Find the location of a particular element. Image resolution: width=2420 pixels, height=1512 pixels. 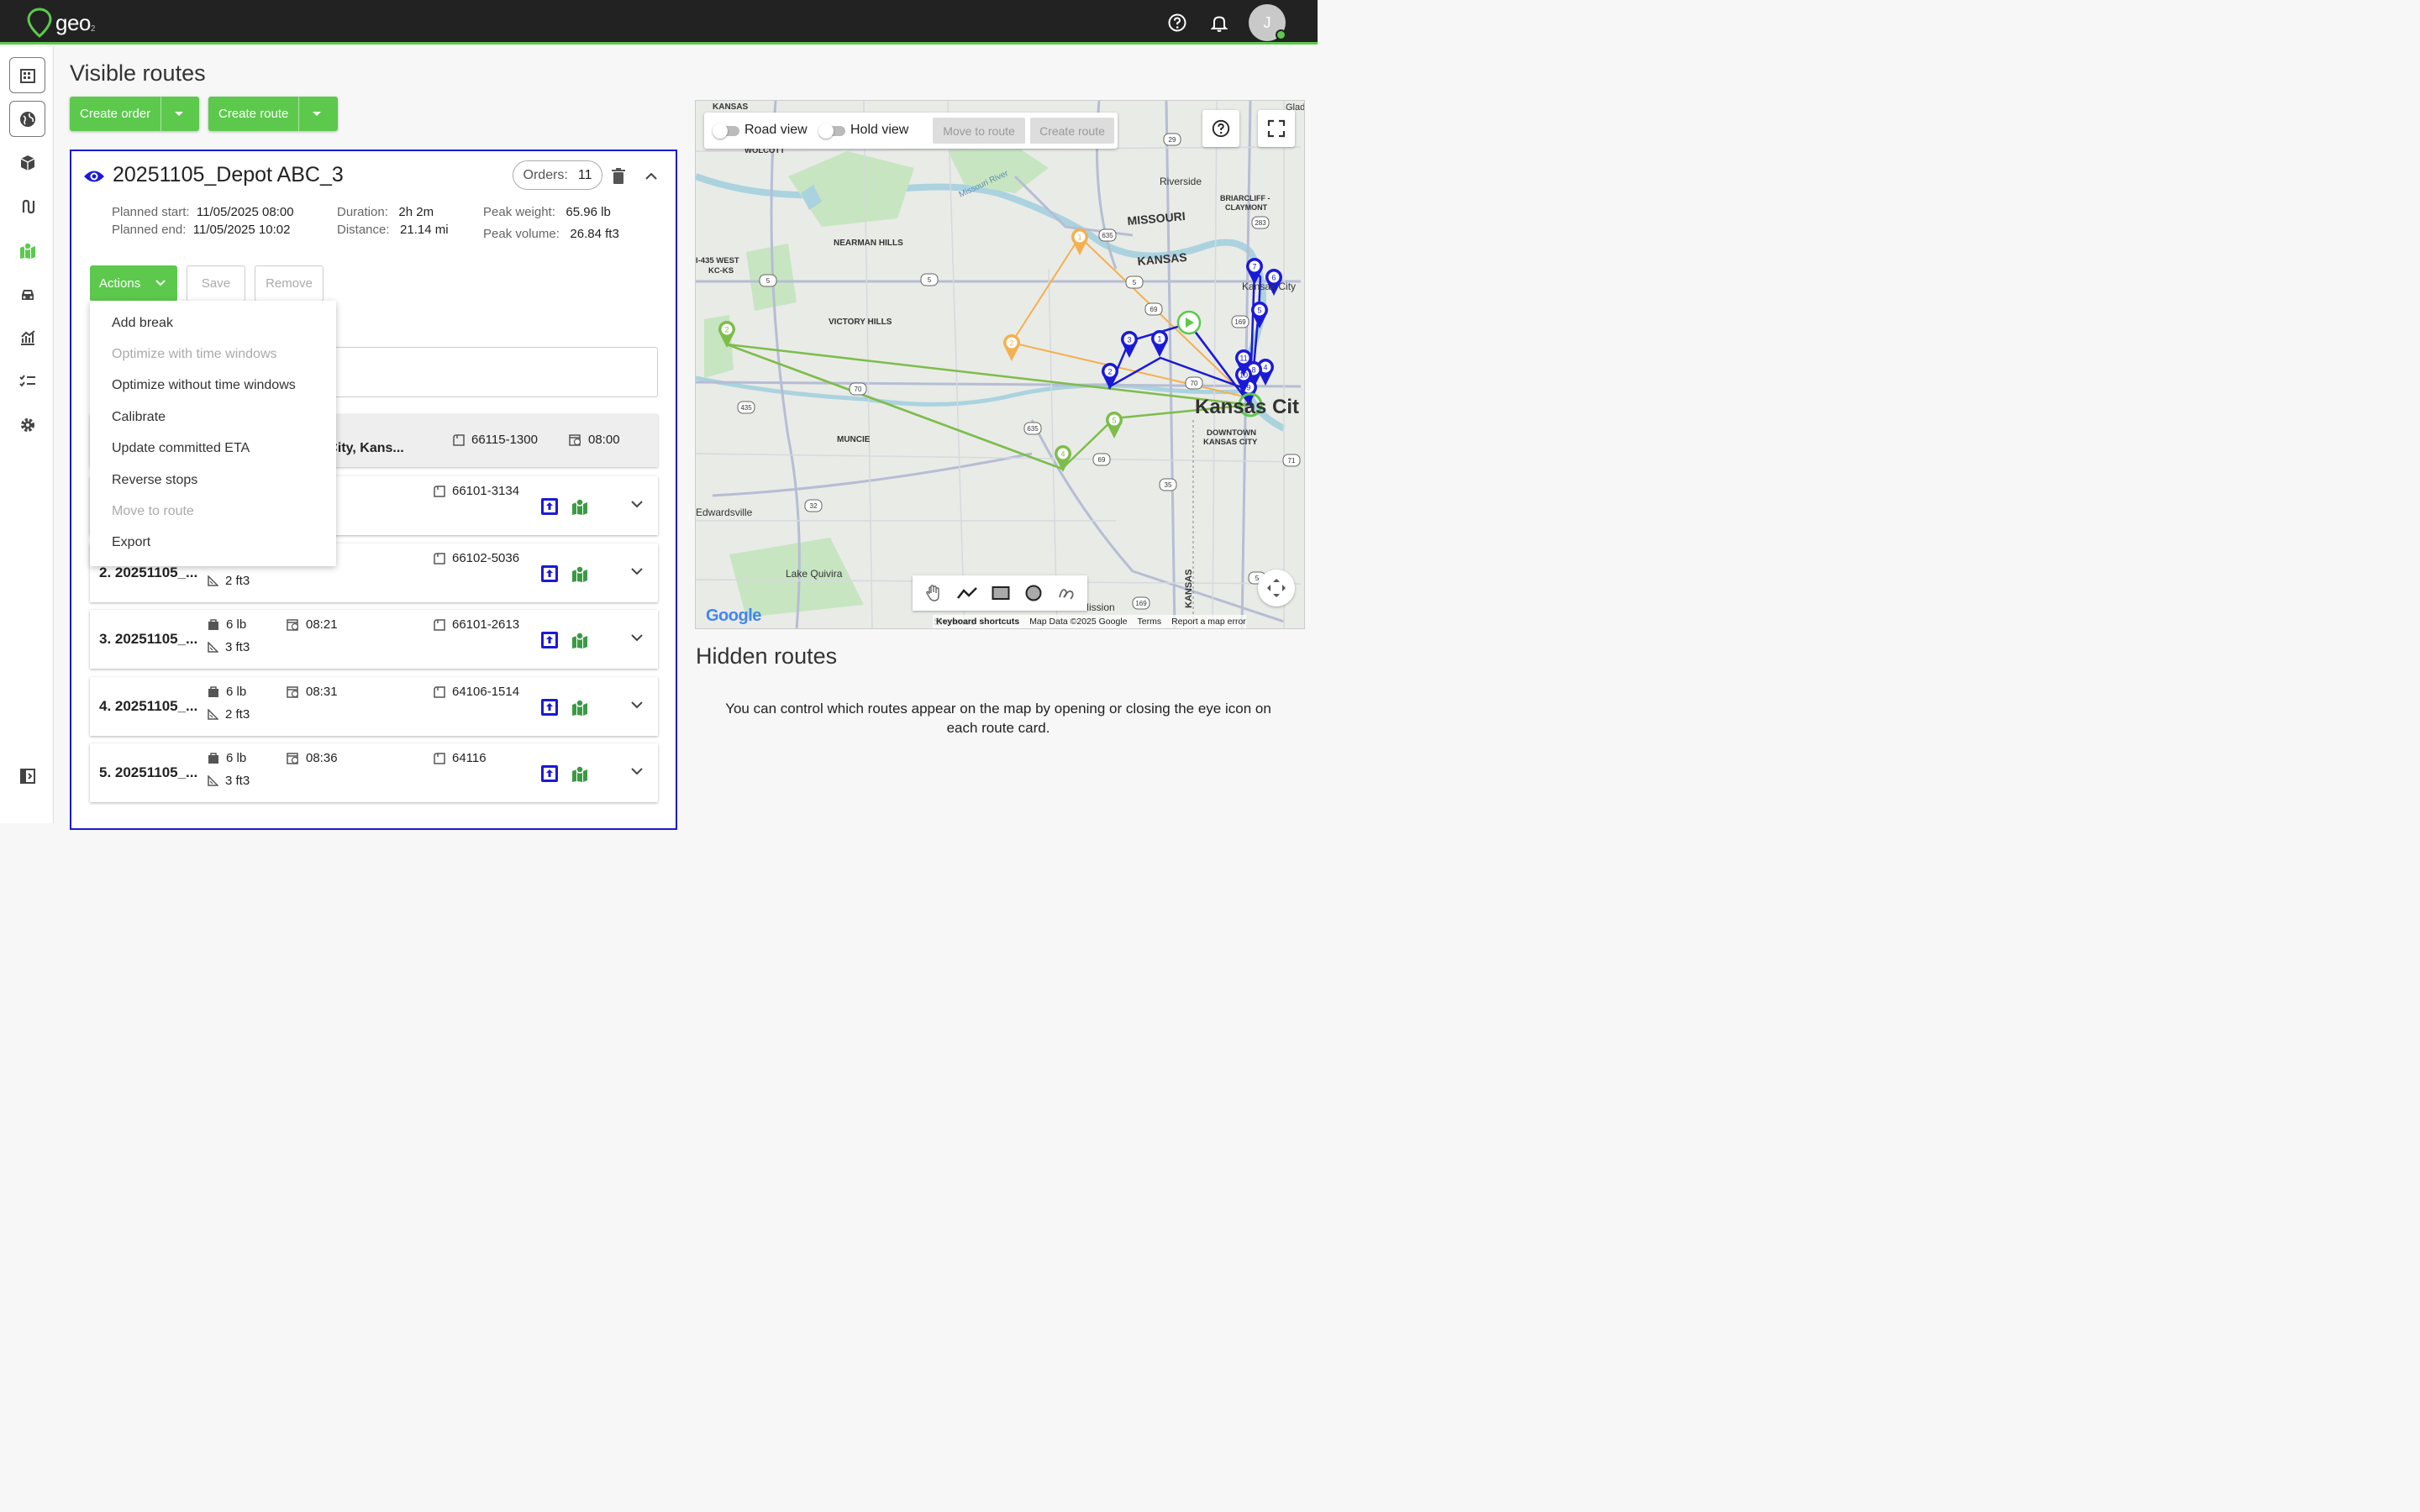

stop-actions is located at coordinates (564, 773).